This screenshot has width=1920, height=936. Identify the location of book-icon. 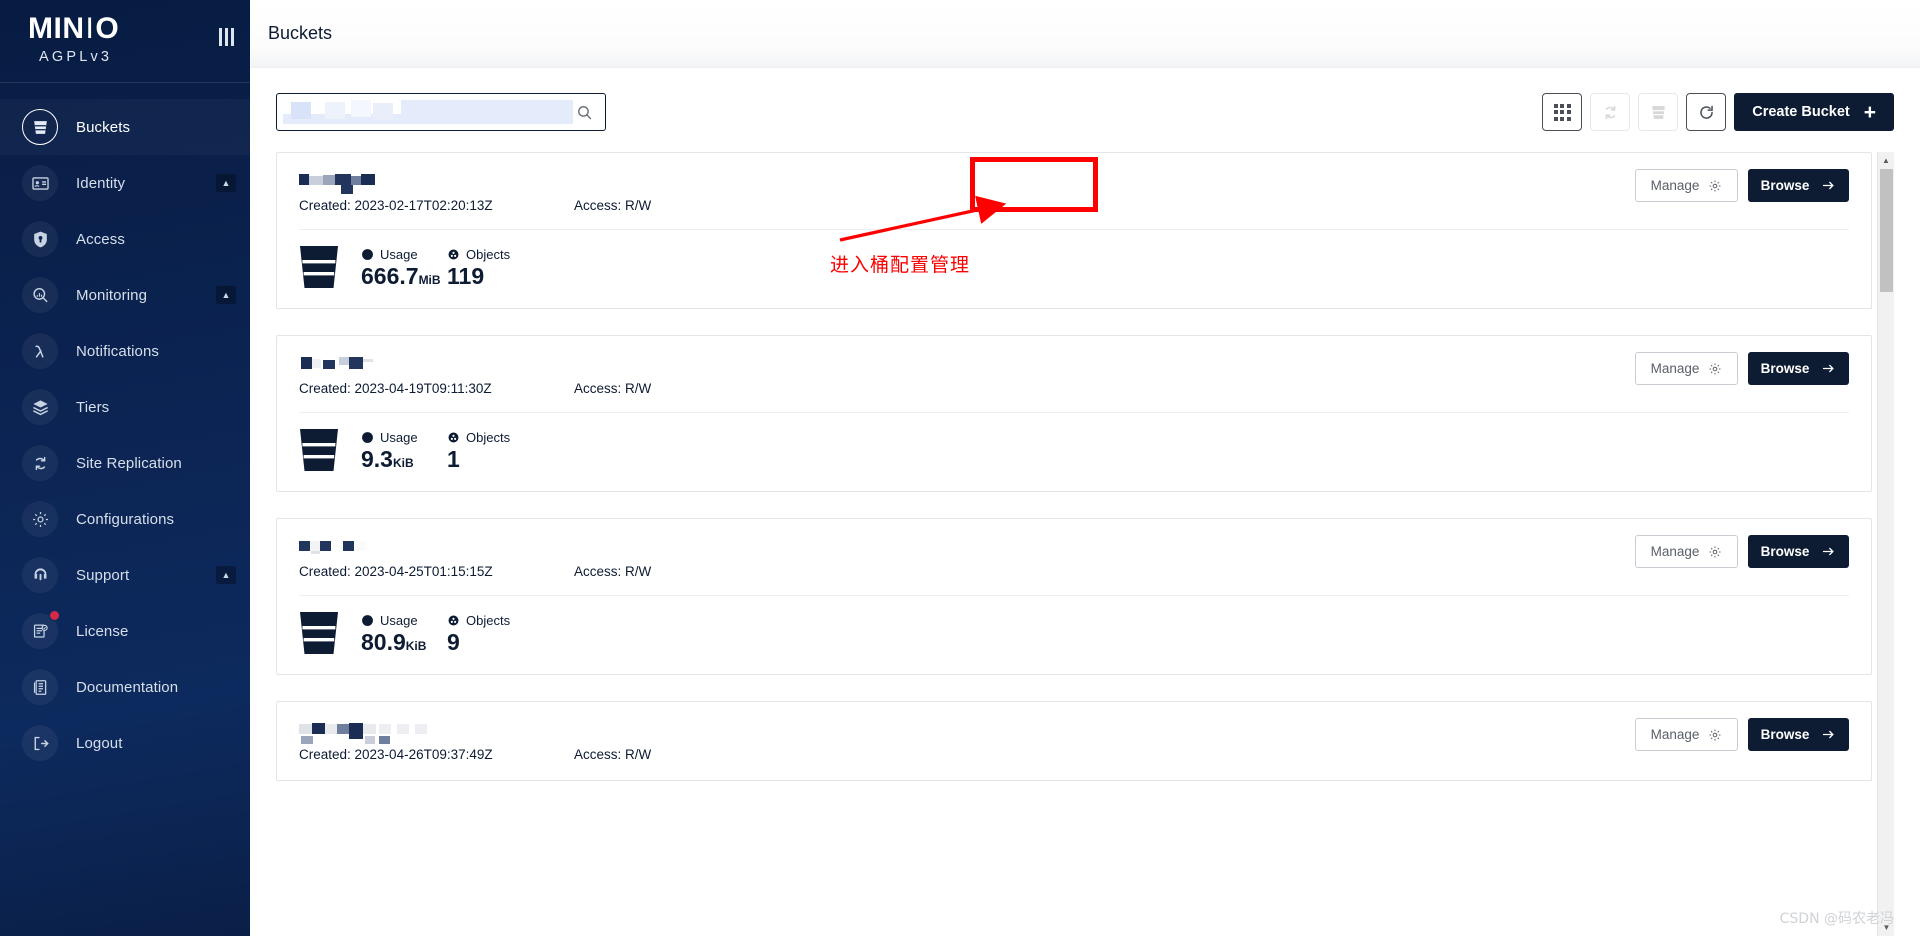
(40, 687).